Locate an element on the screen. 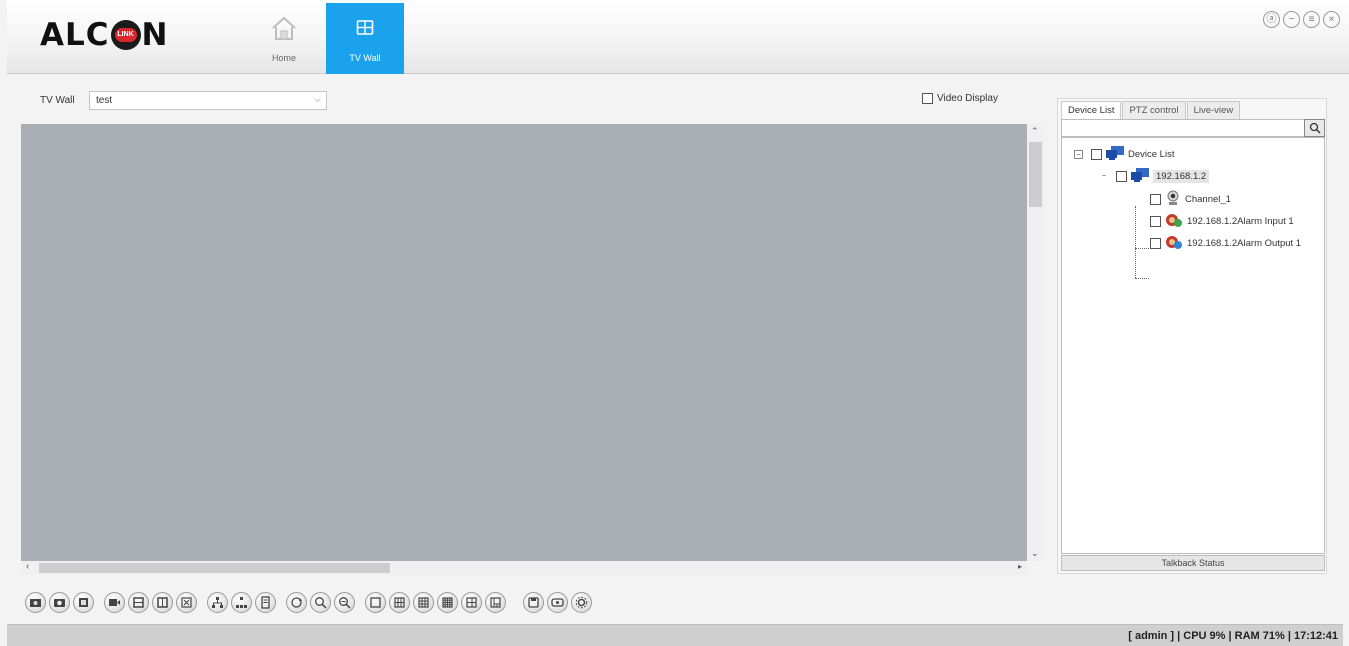 The width and height of the screenshot is (1349, 646). tree-node-channel: Channel_1 is located at coordinates (1190, 199).